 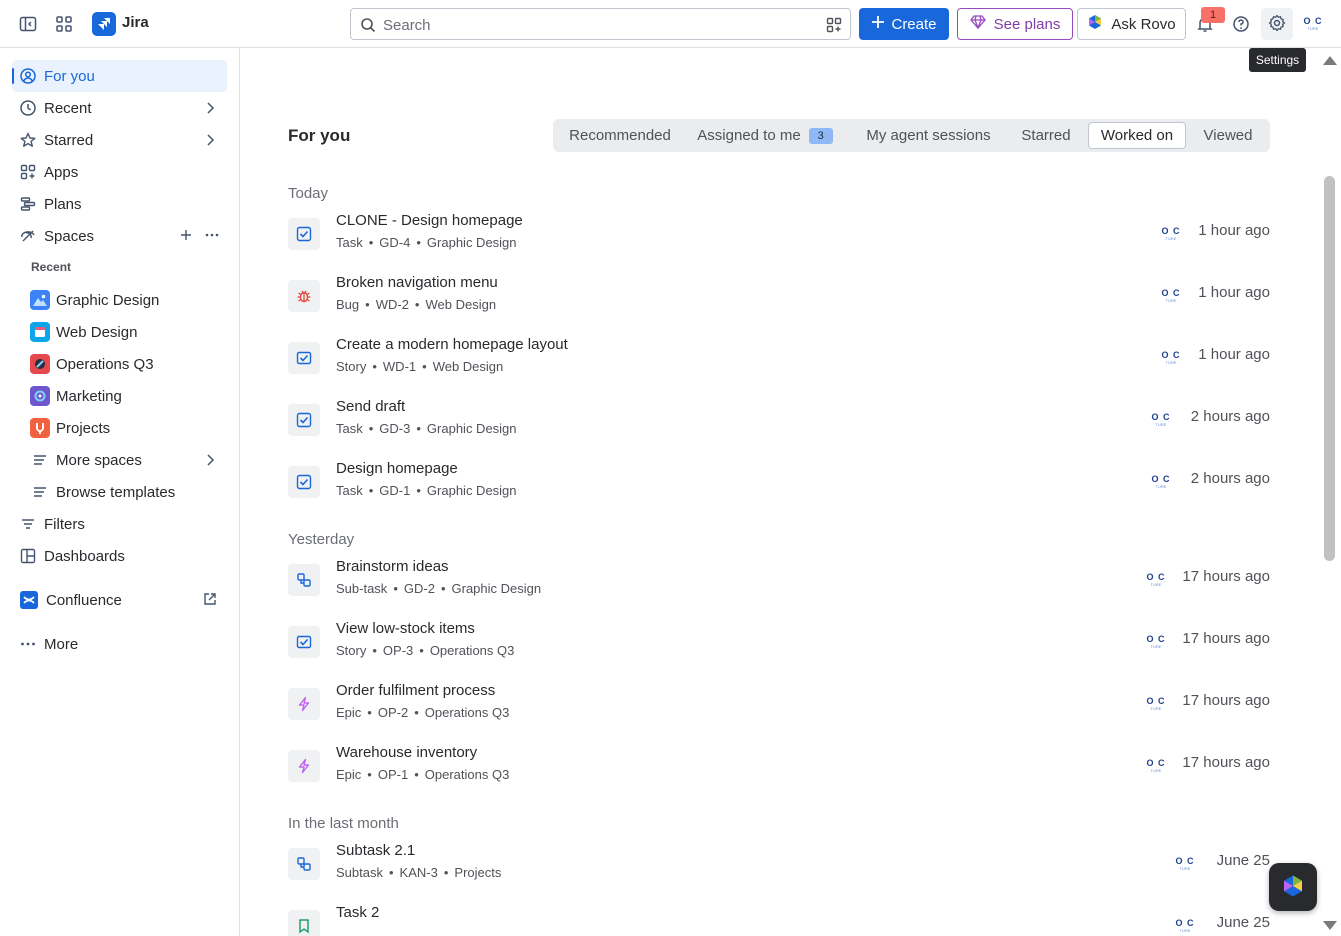 I want to click on tab-viewed: Viewed, so click(x=1228, y=135).